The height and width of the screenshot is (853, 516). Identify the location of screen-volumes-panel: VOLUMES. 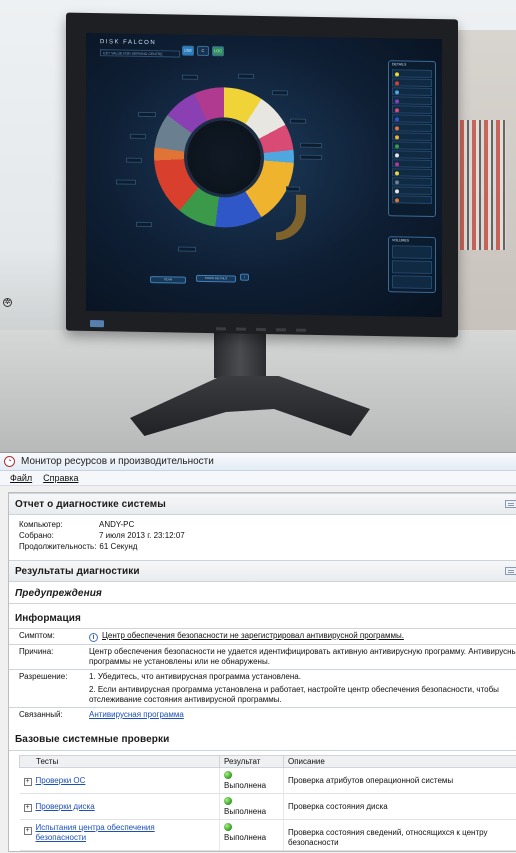
(412, 265).